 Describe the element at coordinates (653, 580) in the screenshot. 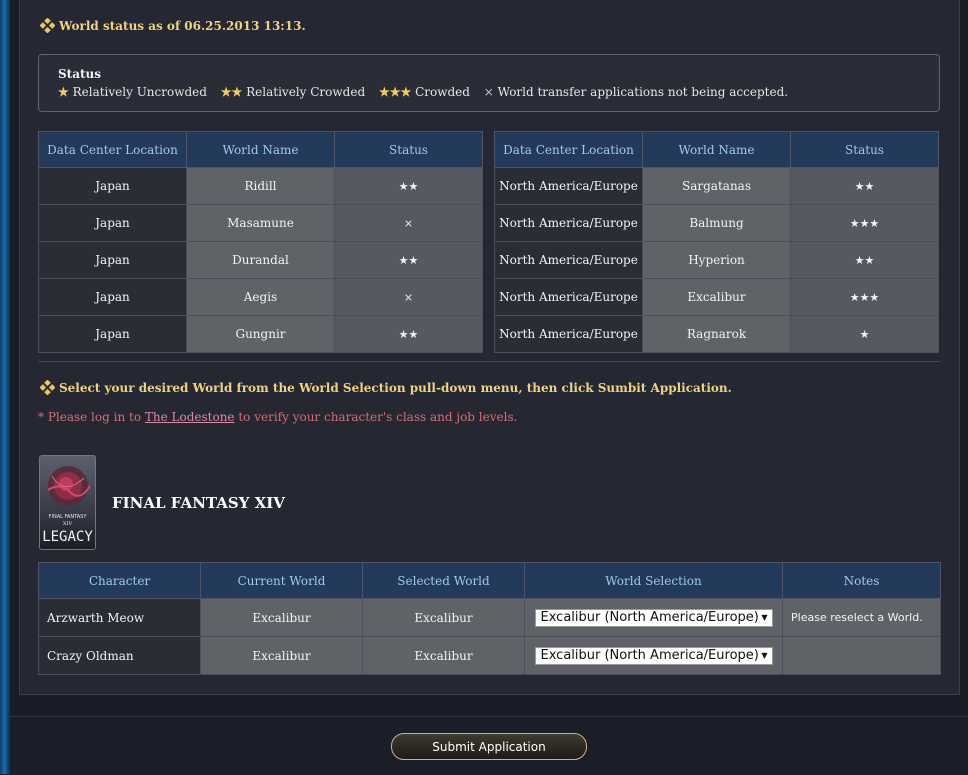

I see `column-header: World Selection` at that location.